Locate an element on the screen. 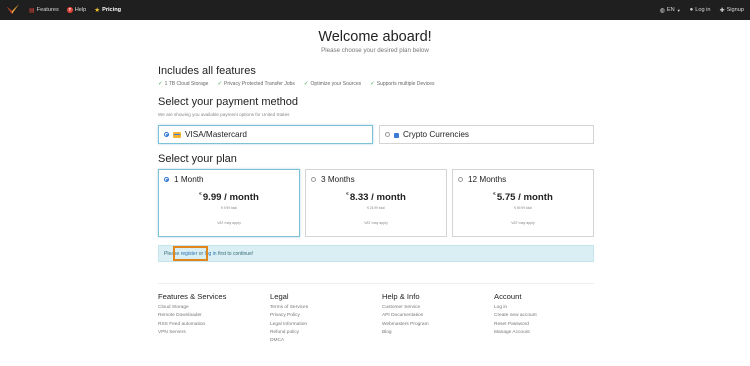 This screenshot has width=750, height=366. plan-total: € 24.99 total is located at coordinates (376, 208).